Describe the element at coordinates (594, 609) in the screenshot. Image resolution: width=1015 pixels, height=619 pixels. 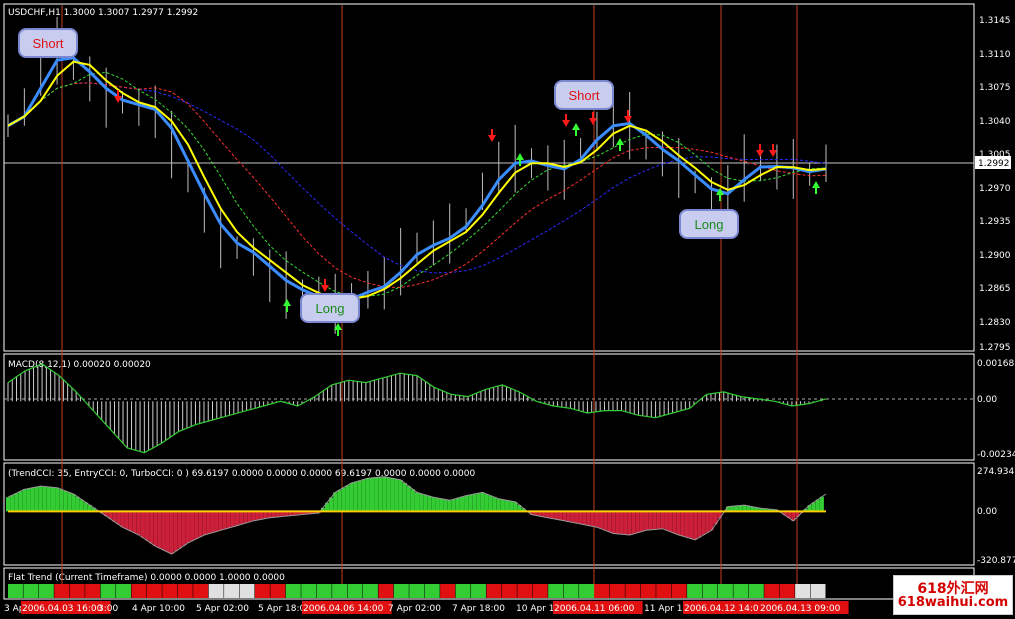
I see `x-axis-tick: 2006.04.11 06:00` at that location.